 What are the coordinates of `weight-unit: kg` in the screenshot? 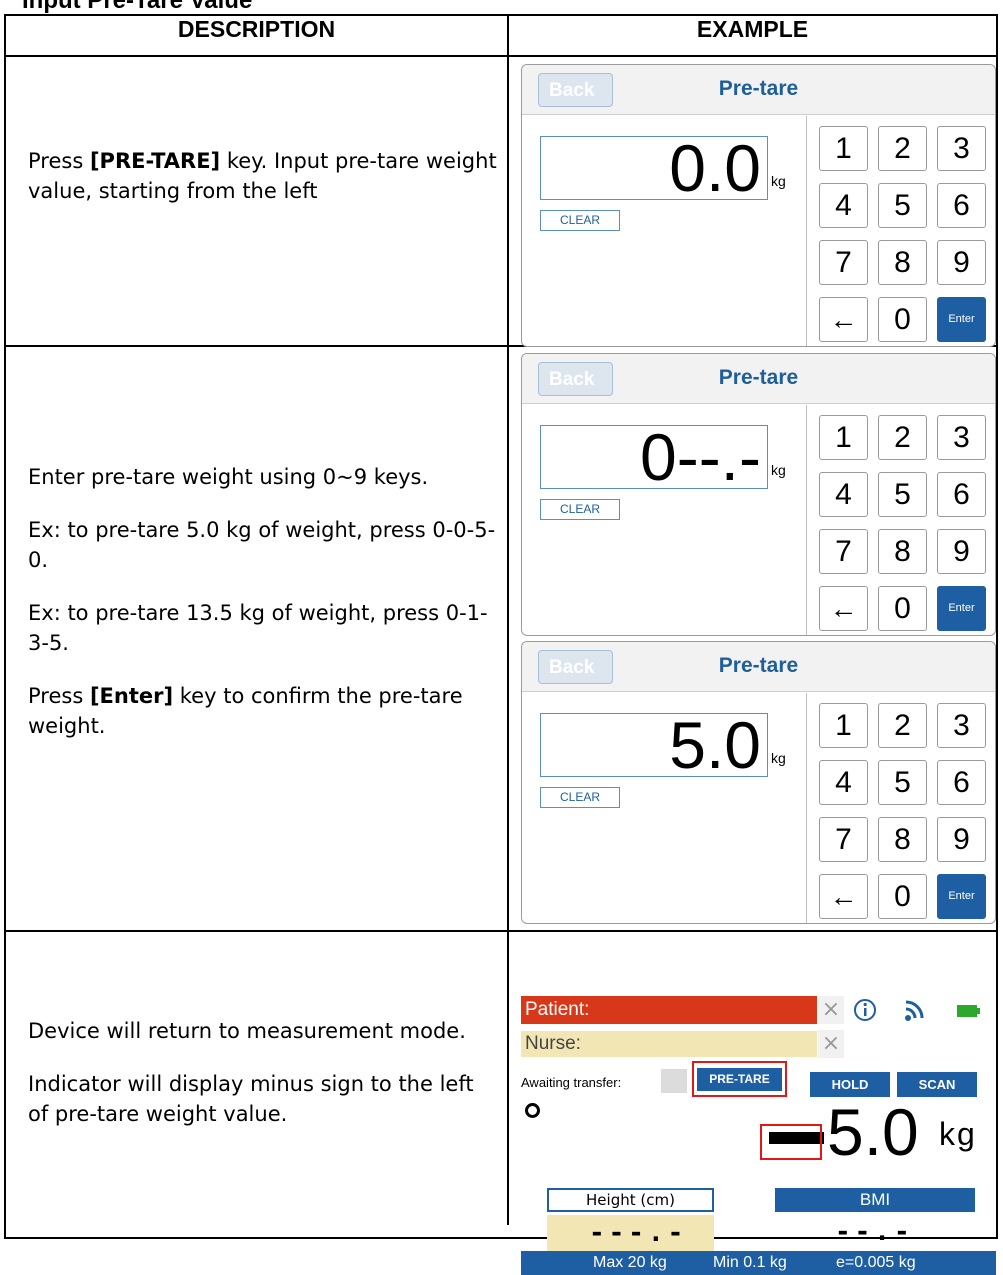 It's located at (958, 1134).